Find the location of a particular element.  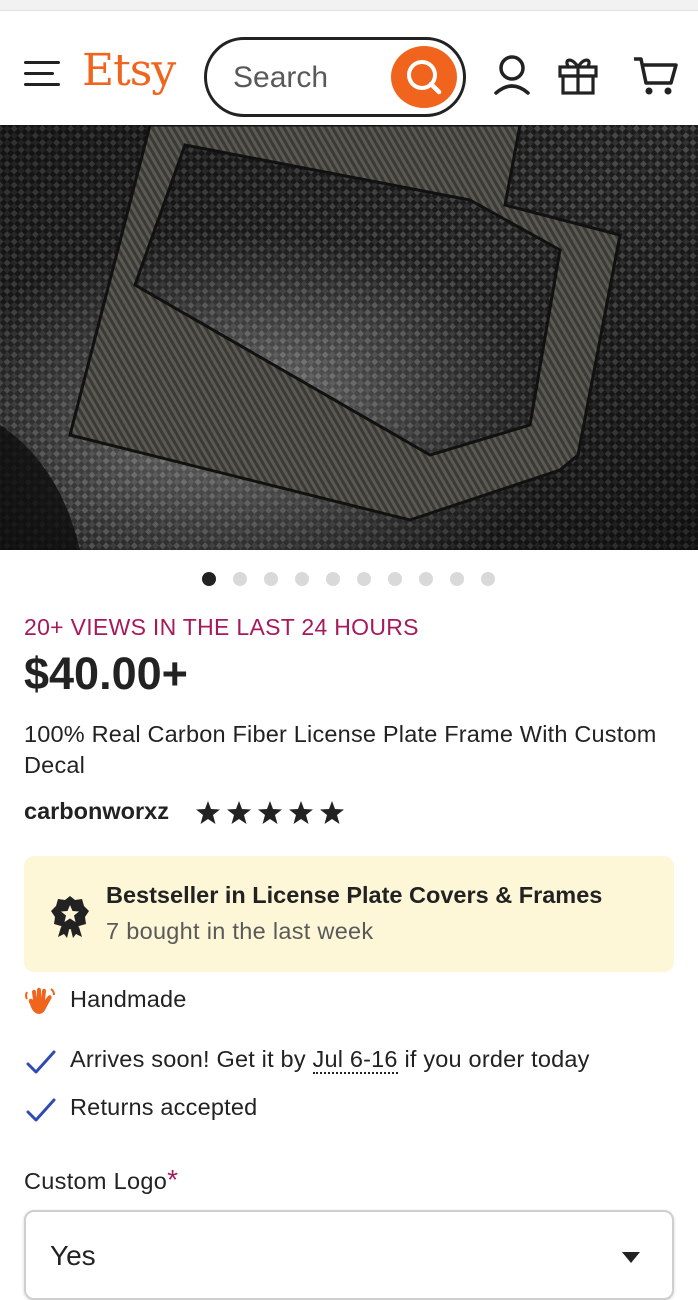

badge-subtitle: 7 bought in the last week is located at coordinates (240, 931).